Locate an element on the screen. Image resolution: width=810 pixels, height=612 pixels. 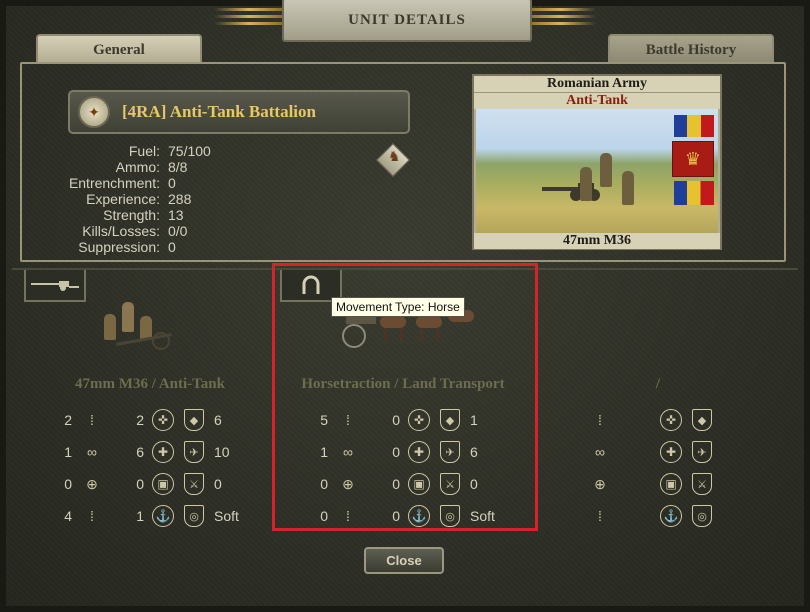
stats-row: ⁞ ✜ ◆ is located at coordinates (656, 420).